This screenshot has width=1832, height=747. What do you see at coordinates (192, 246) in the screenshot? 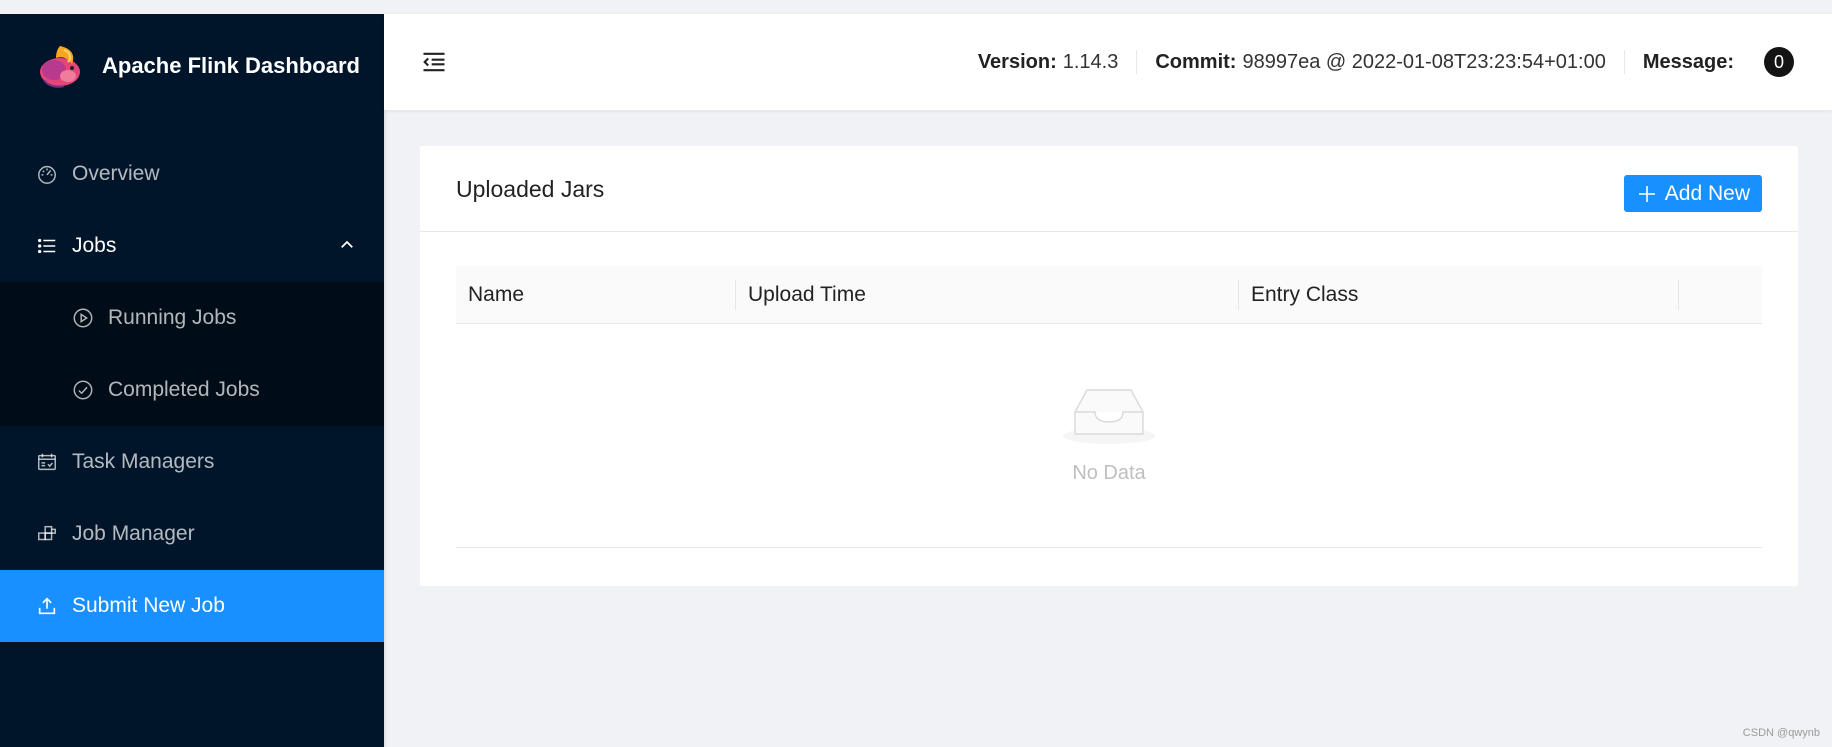
I see `sidebar-item-jobs: Jobs` at bounding box center [192, 246].